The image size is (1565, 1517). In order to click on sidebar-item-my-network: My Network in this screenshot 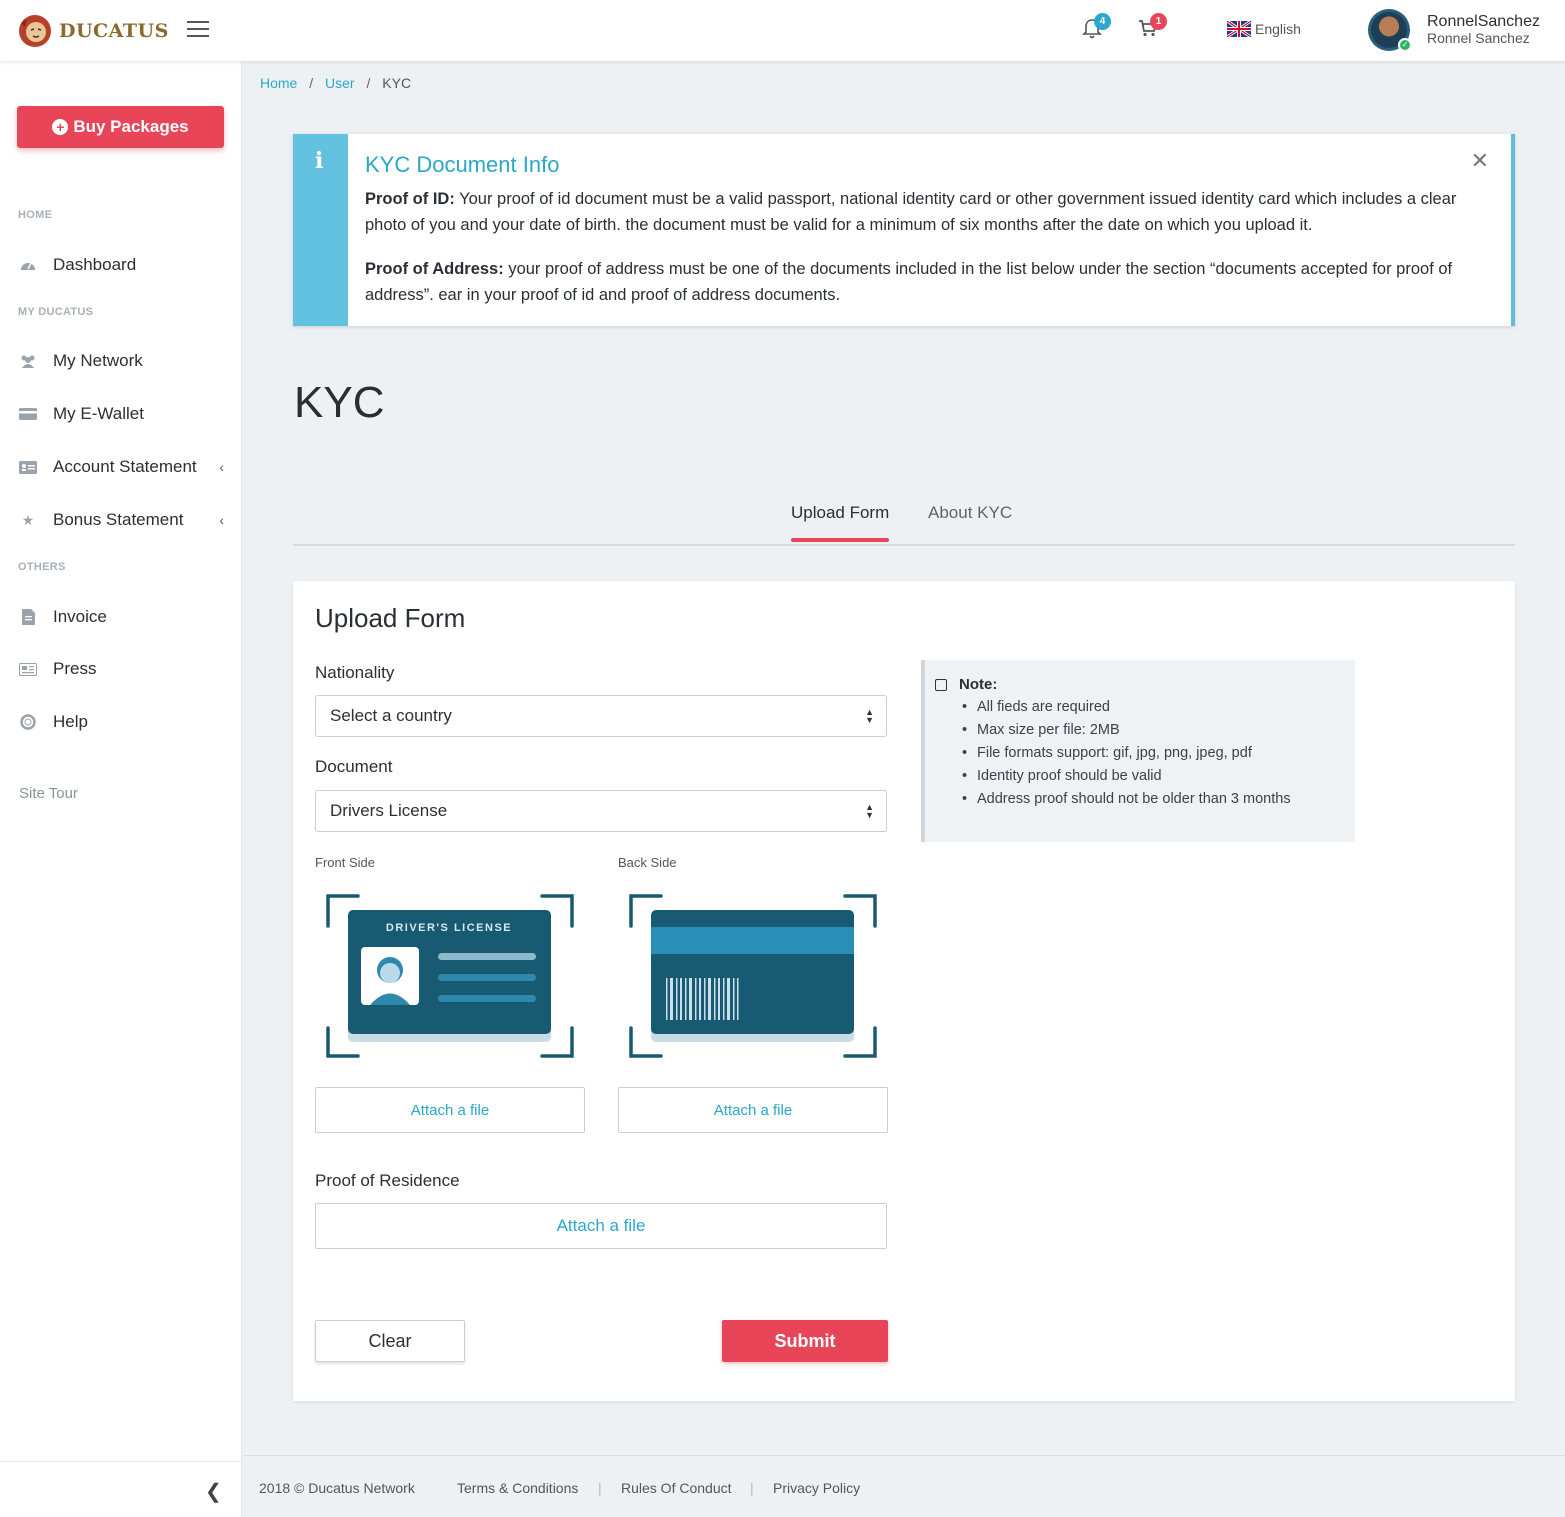, I will do `click(123, 361)`.